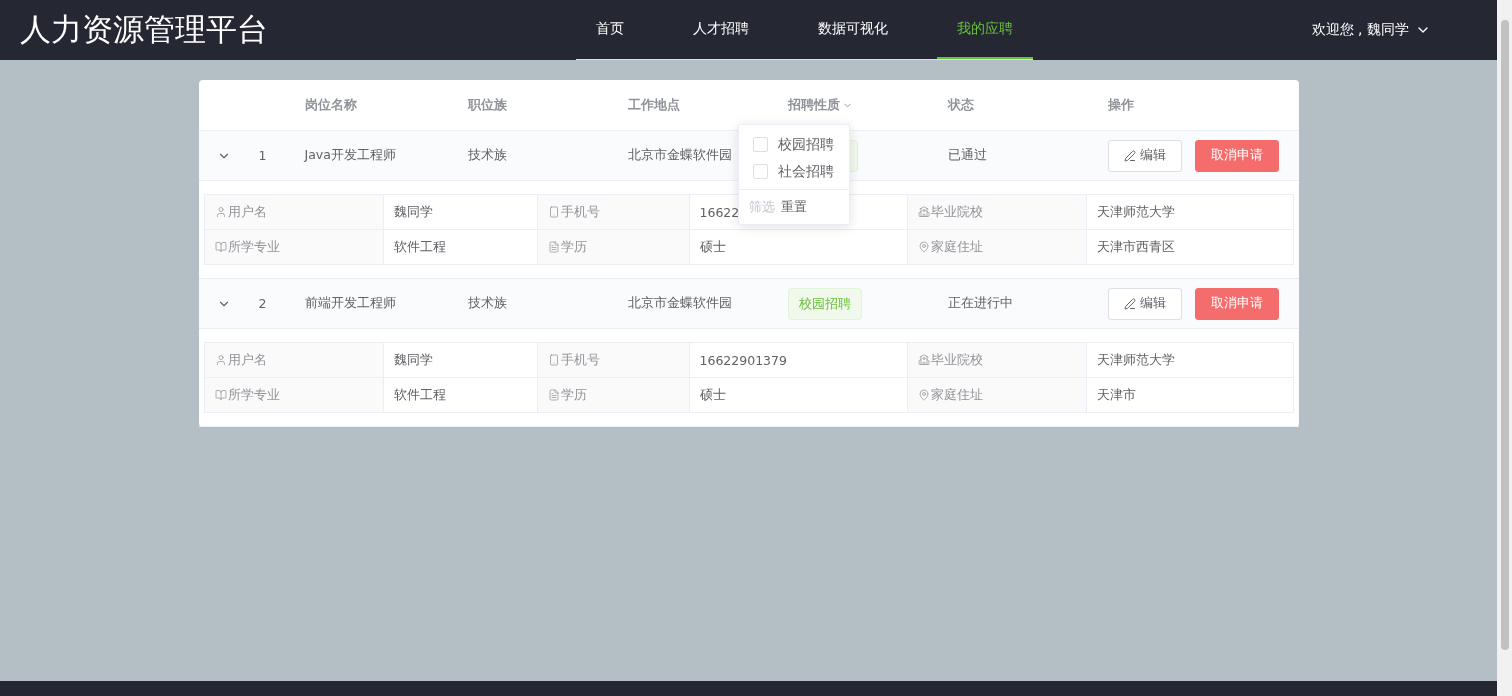  What do you see at coordinates (144, 29) in the screenshot?
I see `app-title: 人力资源管理平台` at bounding box center [144, 29].